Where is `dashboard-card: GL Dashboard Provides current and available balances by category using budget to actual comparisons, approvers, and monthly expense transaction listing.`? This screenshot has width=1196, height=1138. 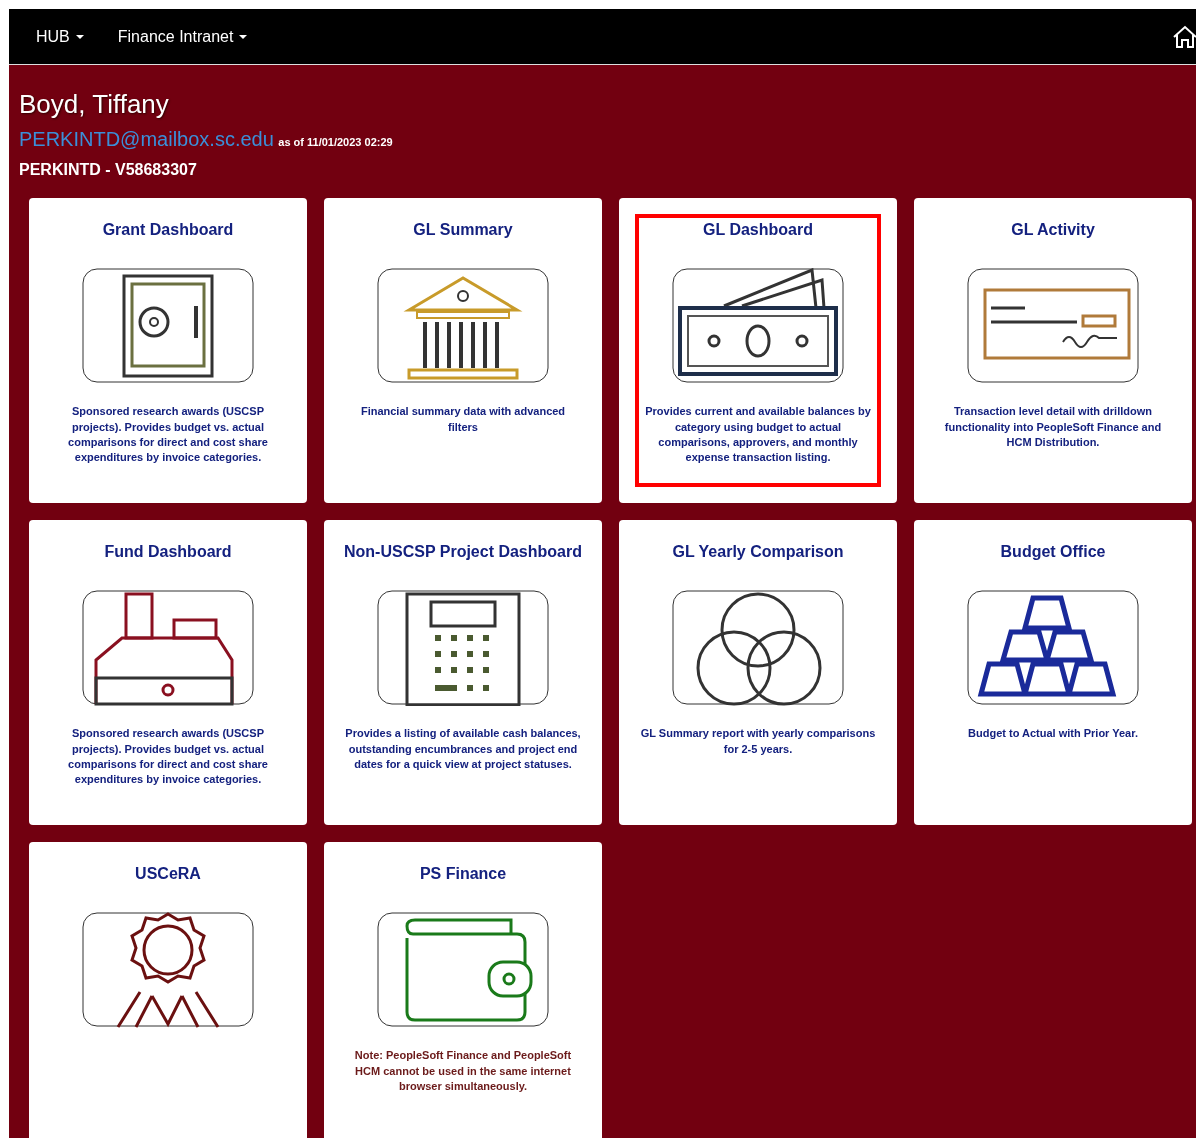
dashboard-card: GL Dashboard Provides current and available balances by category using budget to actual comparisons, approvers, and monthly expense transaction listing. is located at coordinates (758, 351).